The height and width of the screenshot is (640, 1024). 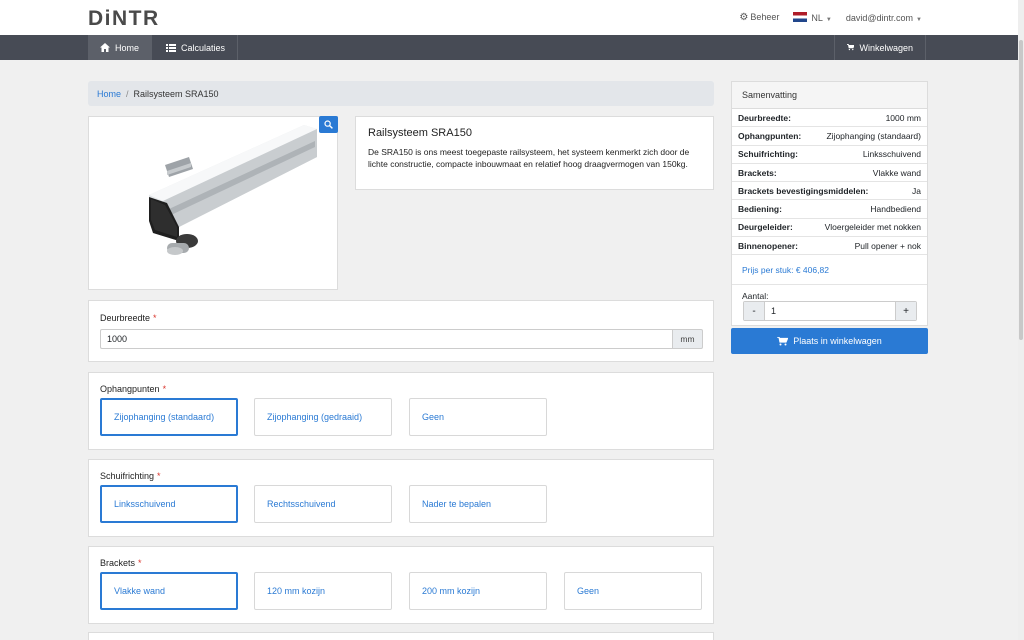 What do you see at coordinates (829, 270) in the screenshot?
I see `unit-price: Prijs per stuk: € 406,82` at bounding box center [829, 270].